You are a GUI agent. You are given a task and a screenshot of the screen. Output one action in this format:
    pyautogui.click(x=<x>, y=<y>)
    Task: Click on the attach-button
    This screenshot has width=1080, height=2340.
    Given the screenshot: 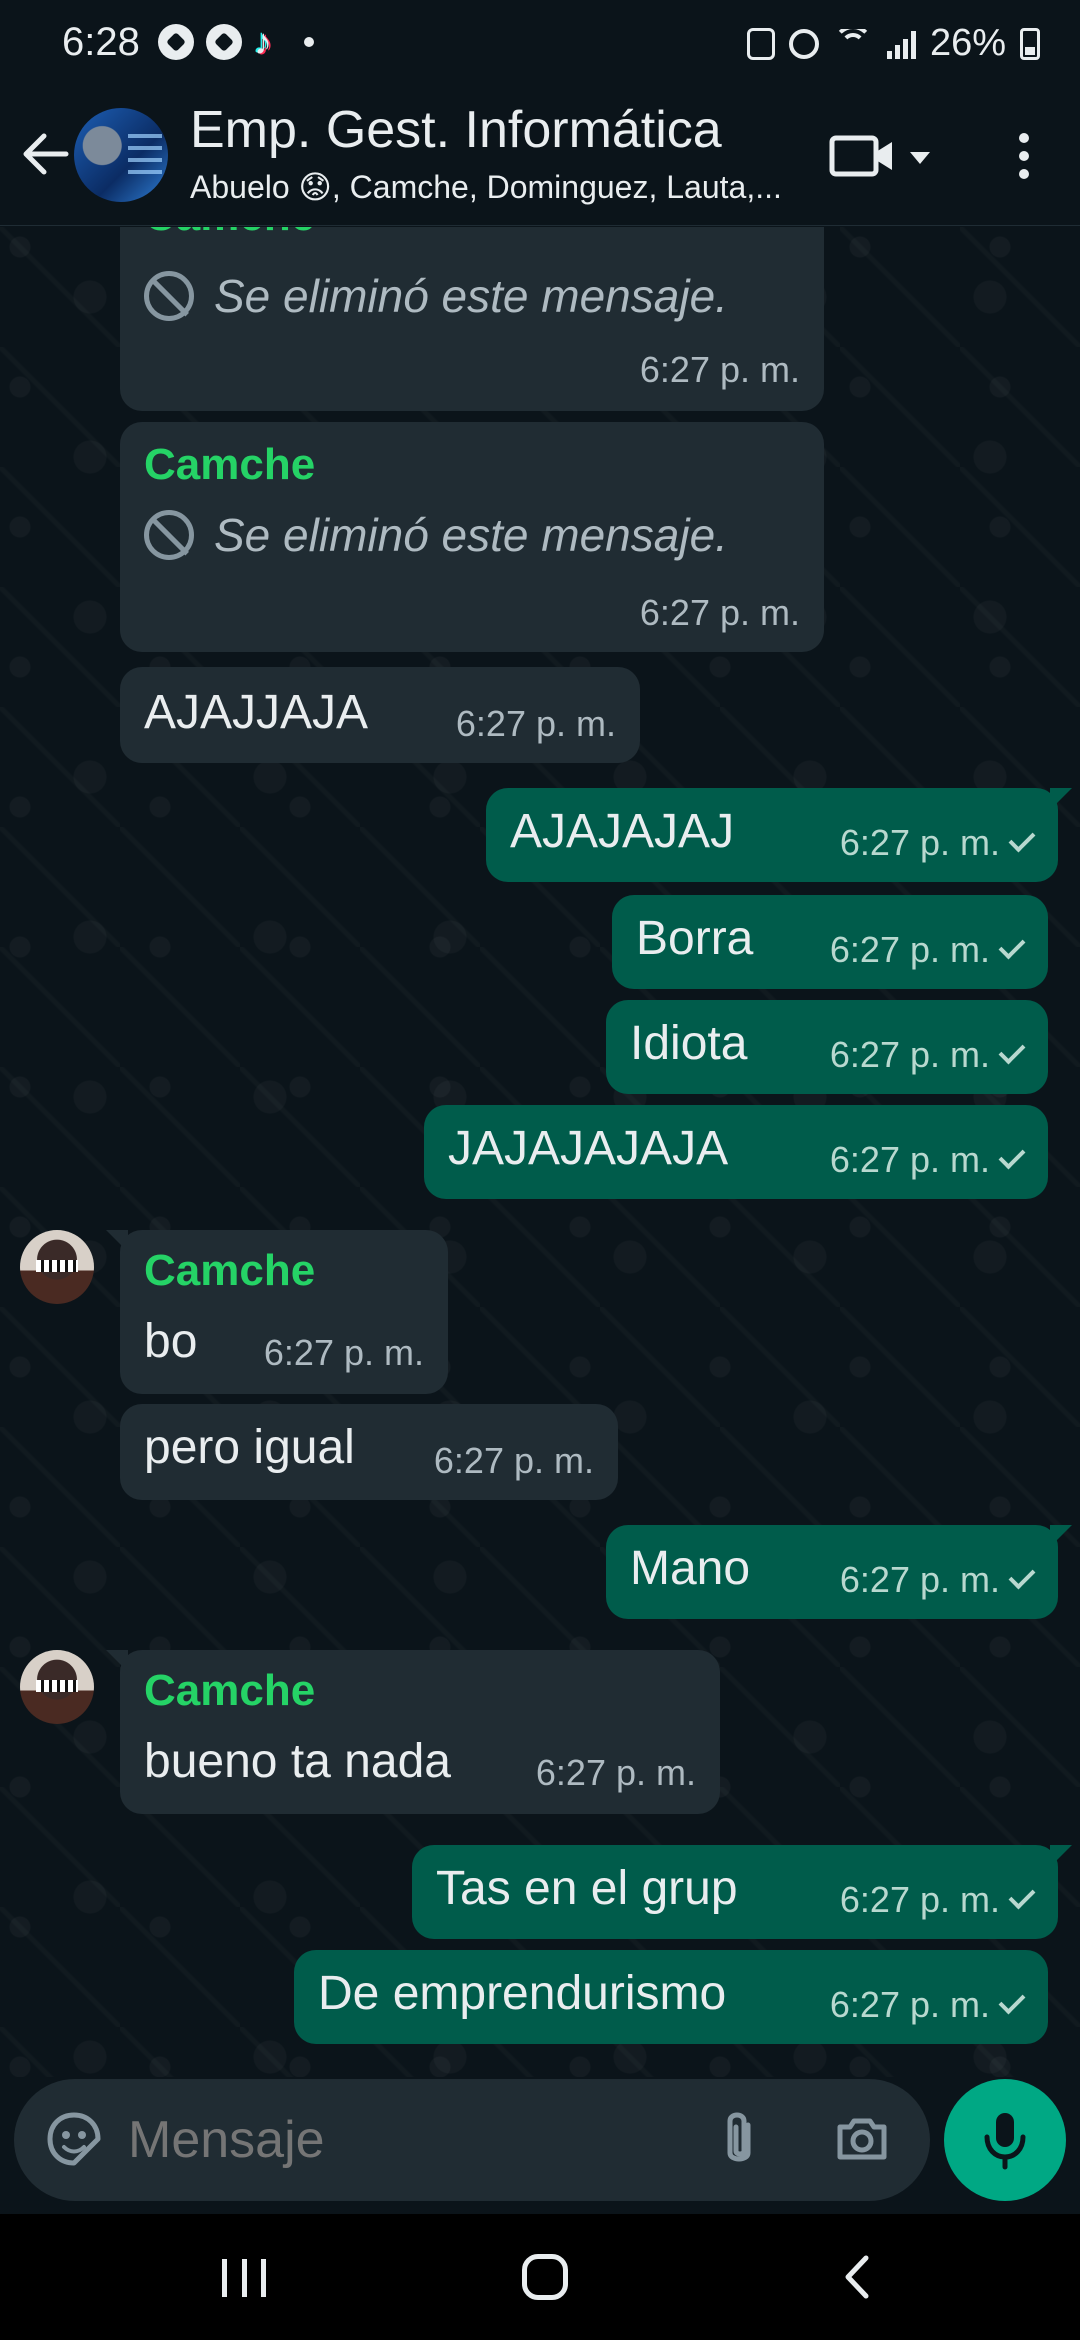 What is the action you would take?
    pyautogui.click(x=739, y=2140)
    